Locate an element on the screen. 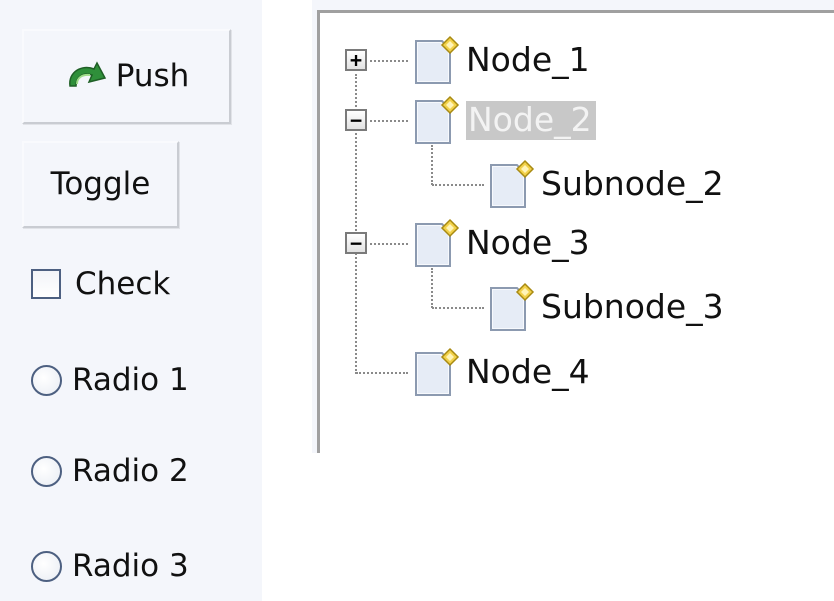  panel-background is located at coordinates (573, 5).